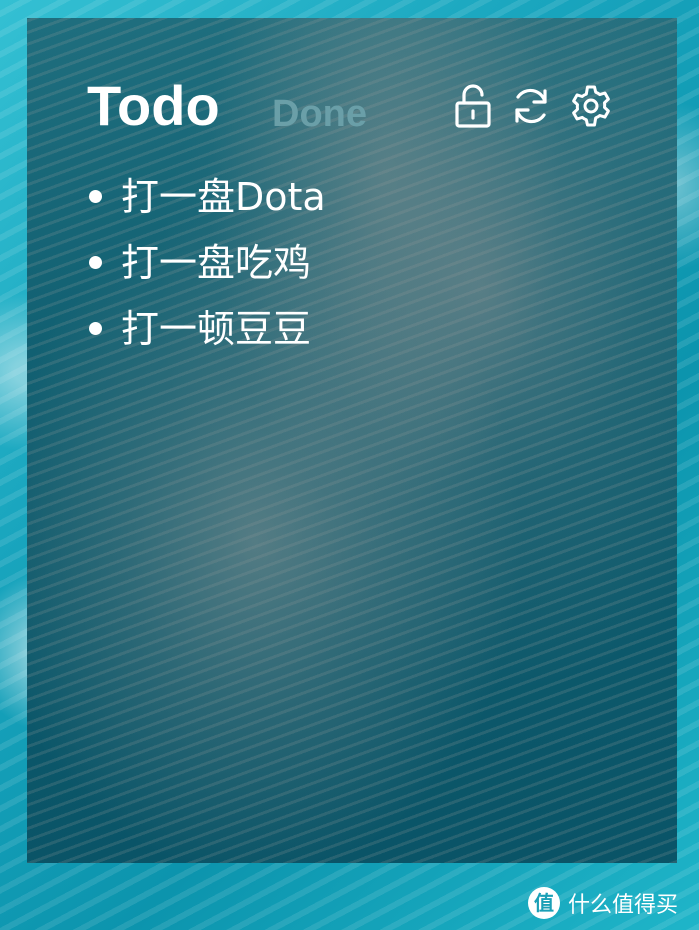  I want to click on watermark: 值 什么值得买, so click(603, 903).